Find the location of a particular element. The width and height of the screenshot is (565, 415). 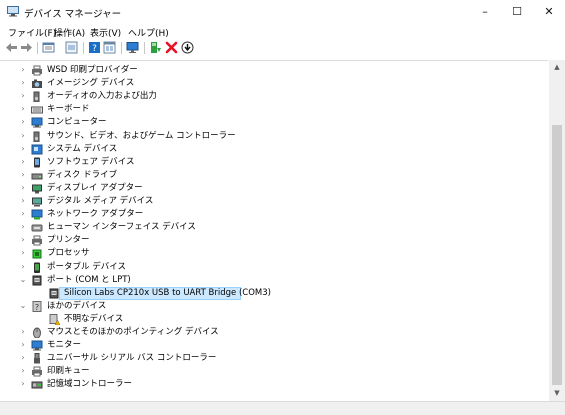

tree-category-item: › システム デバイス is located at coordinates (274, 149).